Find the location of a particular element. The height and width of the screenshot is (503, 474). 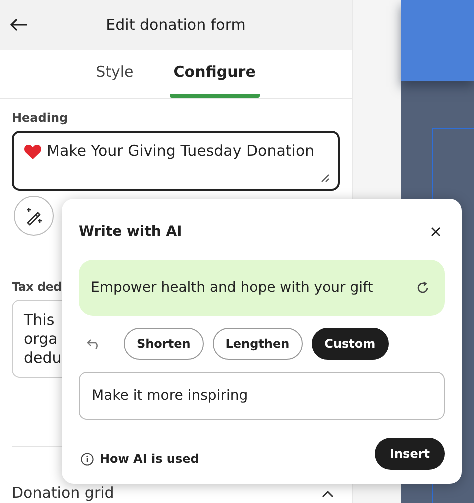

tax-text-line: orga is located at coordinates (41, 339).